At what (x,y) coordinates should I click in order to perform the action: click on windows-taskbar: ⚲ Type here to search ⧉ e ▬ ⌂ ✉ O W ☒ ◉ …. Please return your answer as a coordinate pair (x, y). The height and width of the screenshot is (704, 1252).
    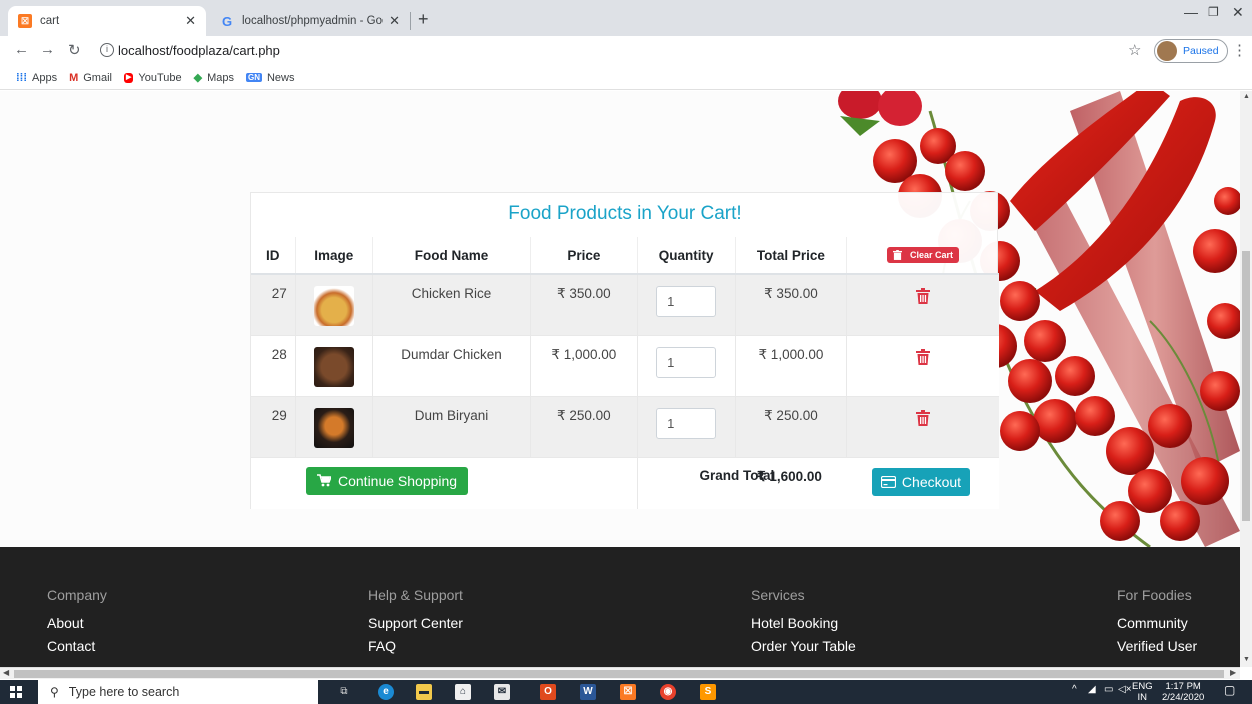
    Looking at the image, I should click on (626, 692).